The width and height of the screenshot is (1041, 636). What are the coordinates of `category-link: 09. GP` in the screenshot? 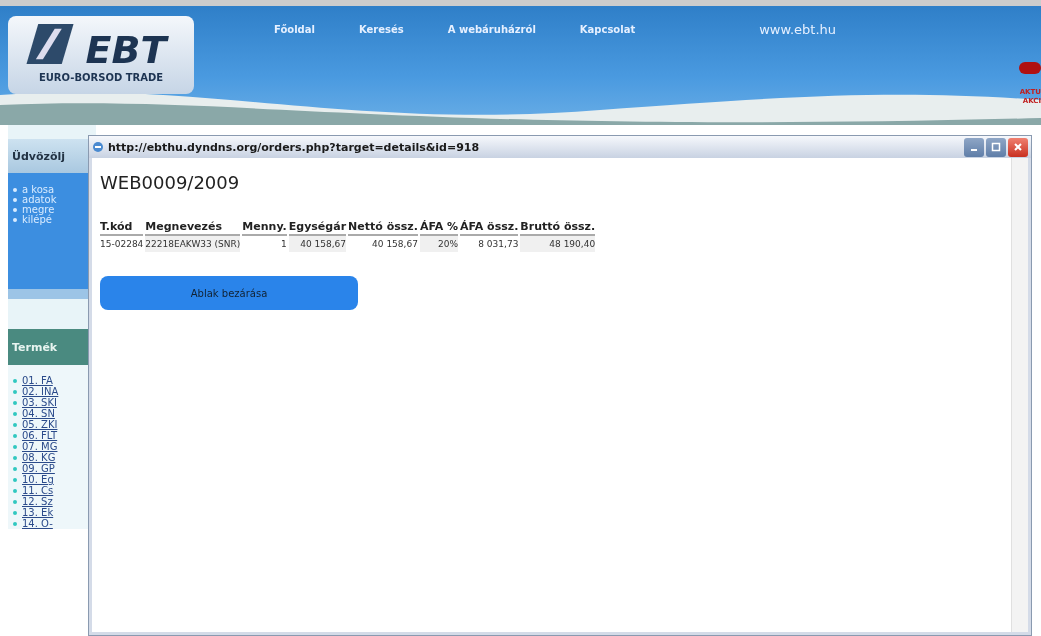 It's located at (38, 468).